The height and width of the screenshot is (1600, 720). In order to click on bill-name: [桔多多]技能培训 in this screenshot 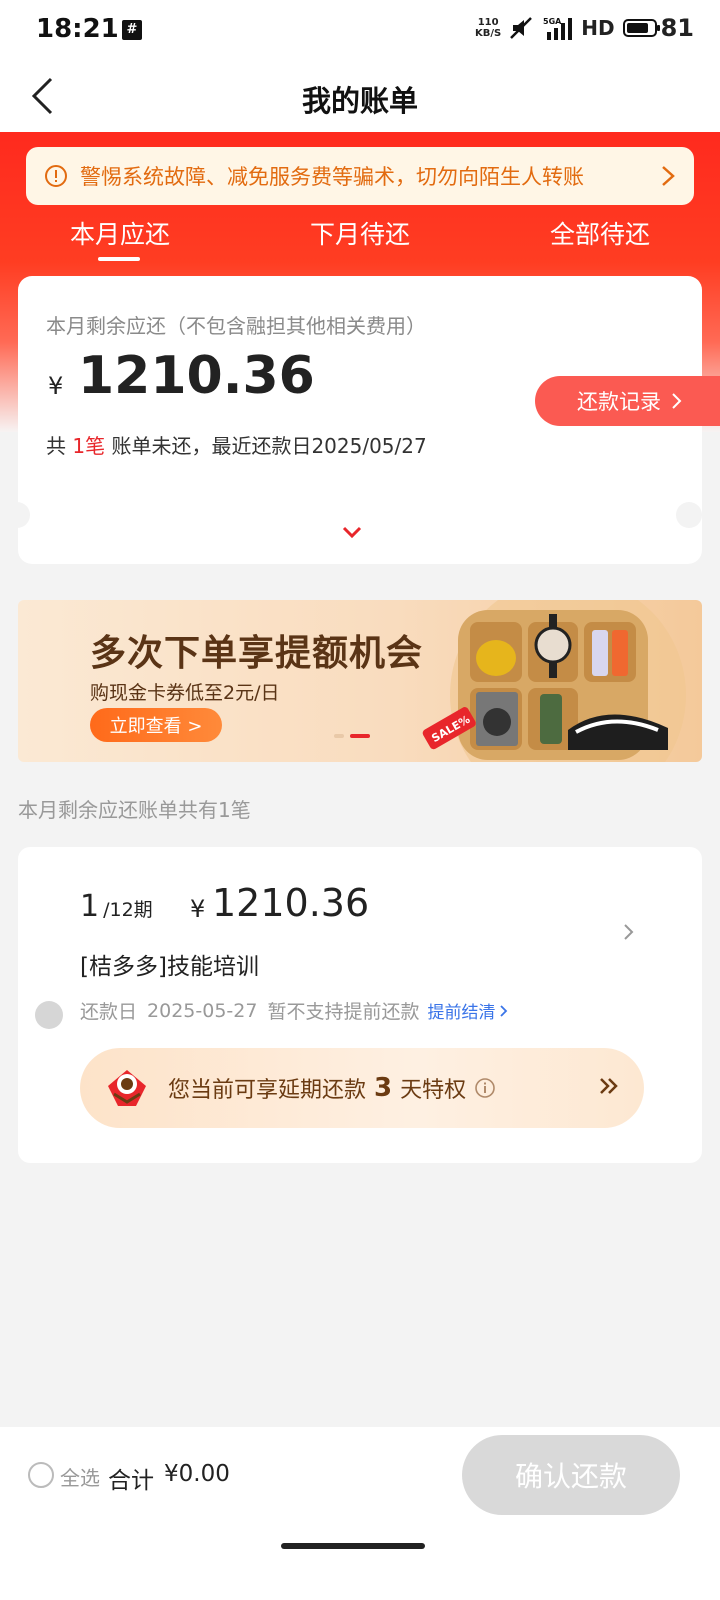, I will do `click(169, 967)`.